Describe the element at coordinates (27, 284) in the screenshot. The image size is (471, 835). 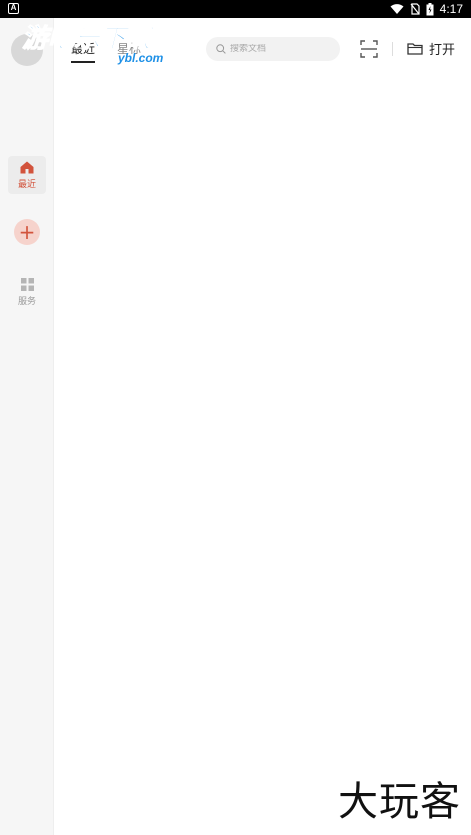
I see `grid-icon` at that location.